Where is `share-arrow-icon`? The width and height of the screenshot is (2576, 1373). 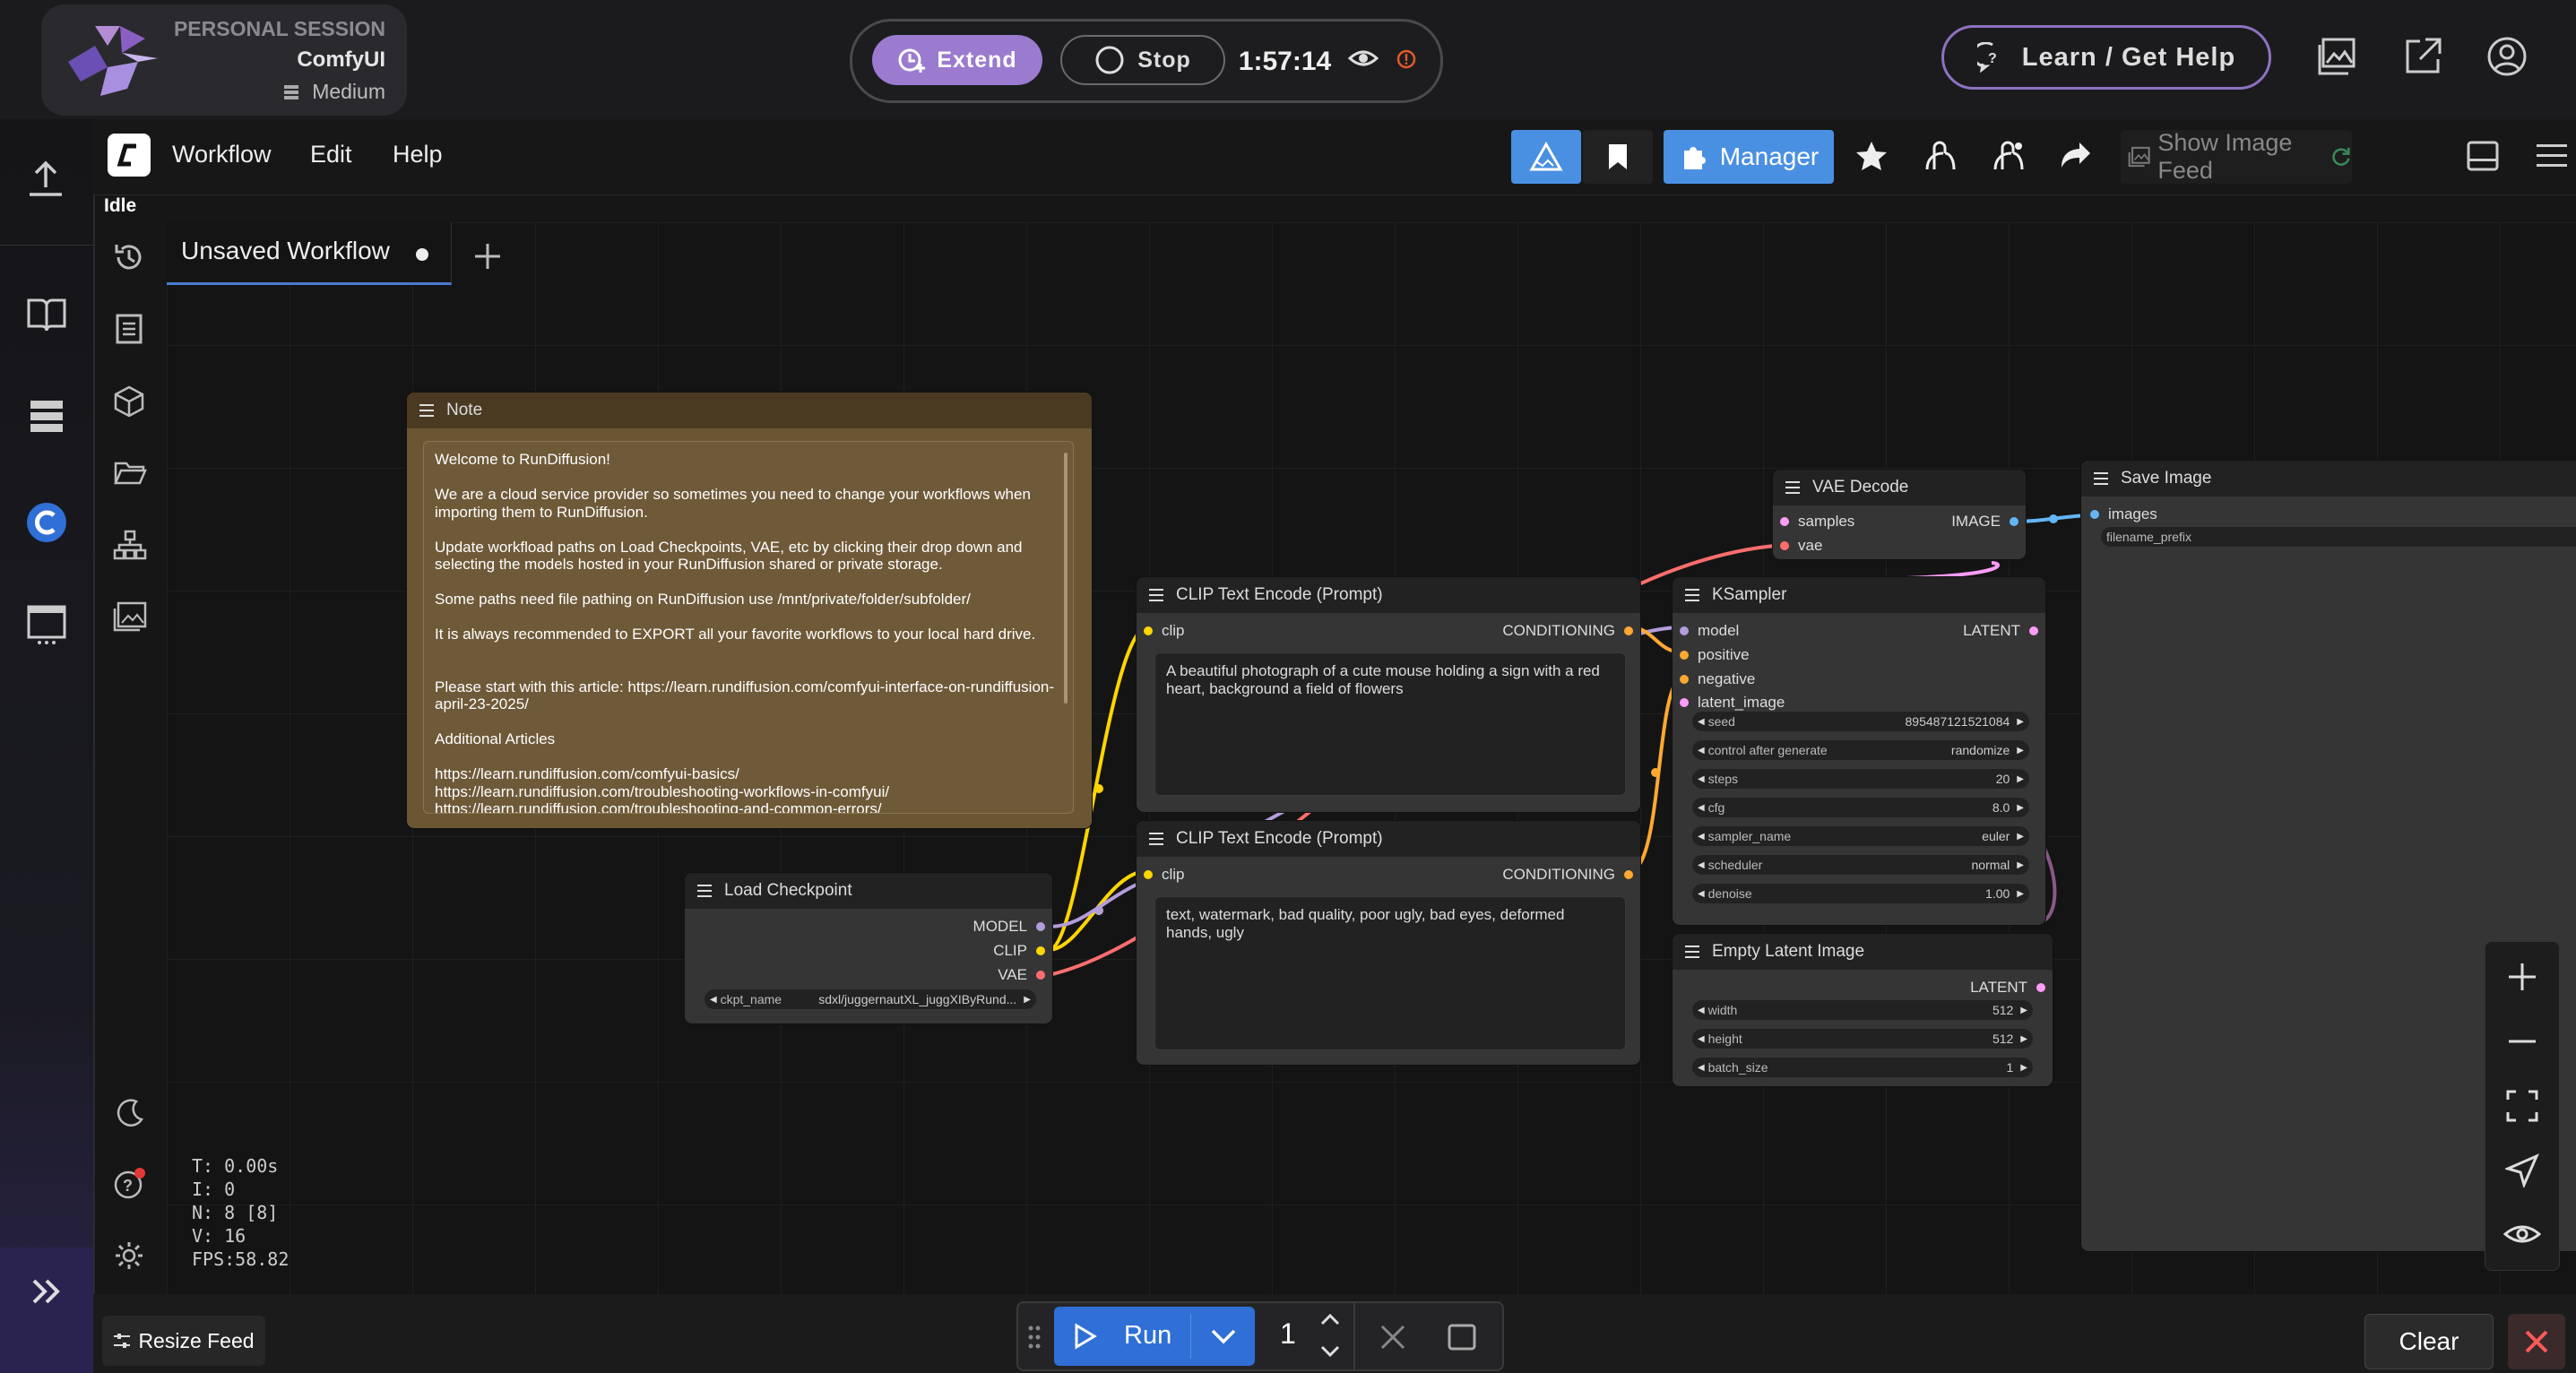
share-arrow-icon is located at coordinates (2076, 155).